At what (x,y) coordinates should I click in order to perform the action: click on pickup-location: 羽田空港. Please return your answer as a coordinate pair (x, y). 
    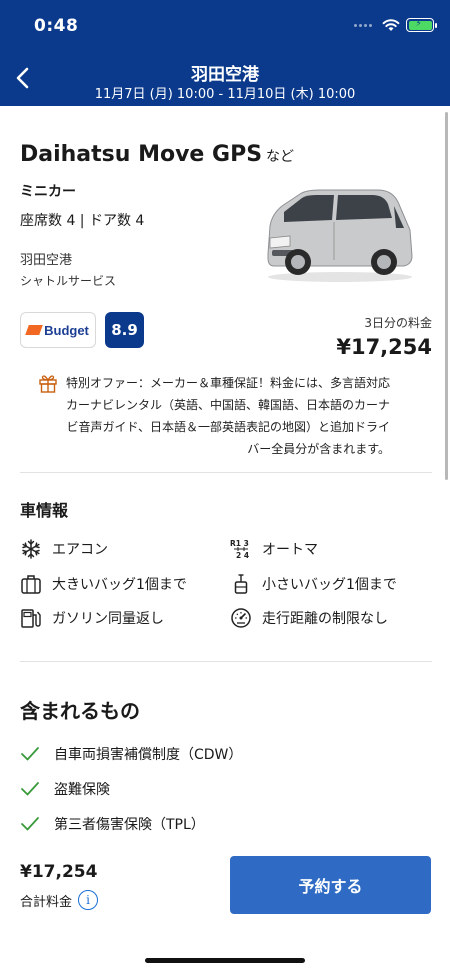
    Looking at the image, I should click on (46, 260).